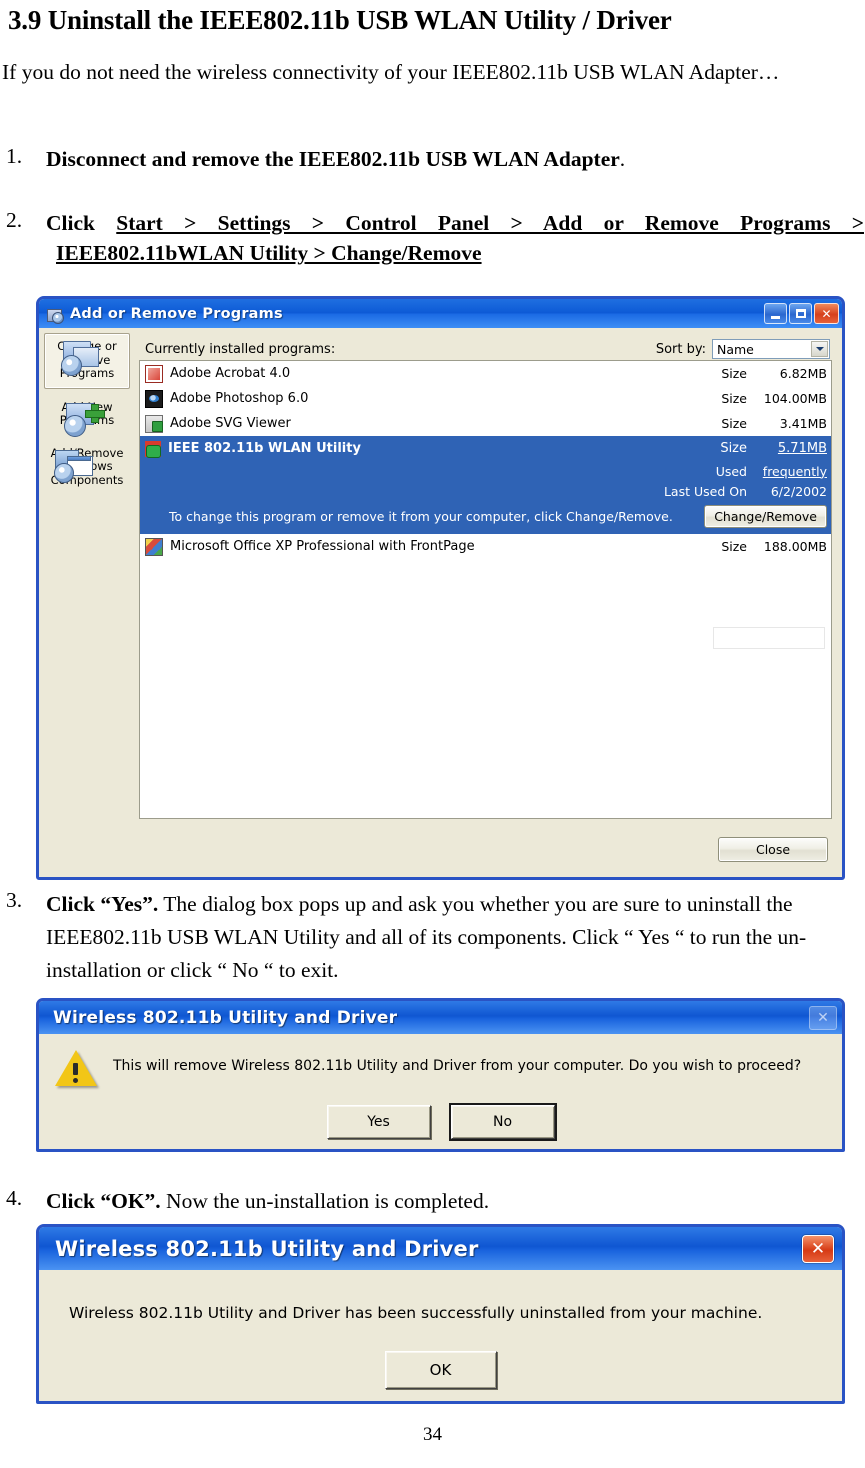 The width and height of the screenshot is (865, 1468). I want to click on yes-button: Yes, so click(378, 1122).